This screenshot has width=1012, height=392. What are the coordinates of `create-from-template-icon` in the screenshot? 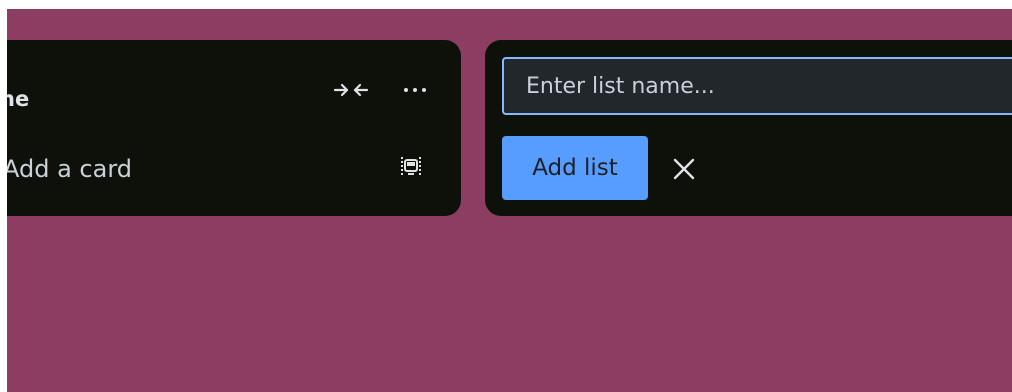 It's located at (411, 166).